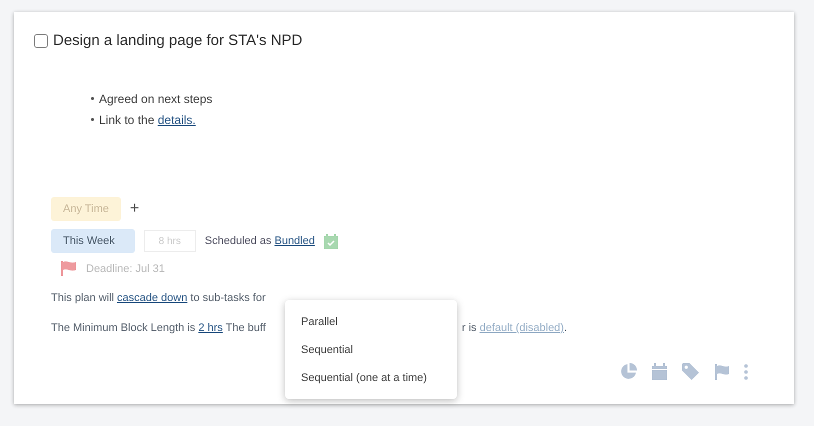 This screenshot has height=426, width=814. Describe the element at coordinates (659, 371) in the screenshot. I see `calendar-icon` at that location.